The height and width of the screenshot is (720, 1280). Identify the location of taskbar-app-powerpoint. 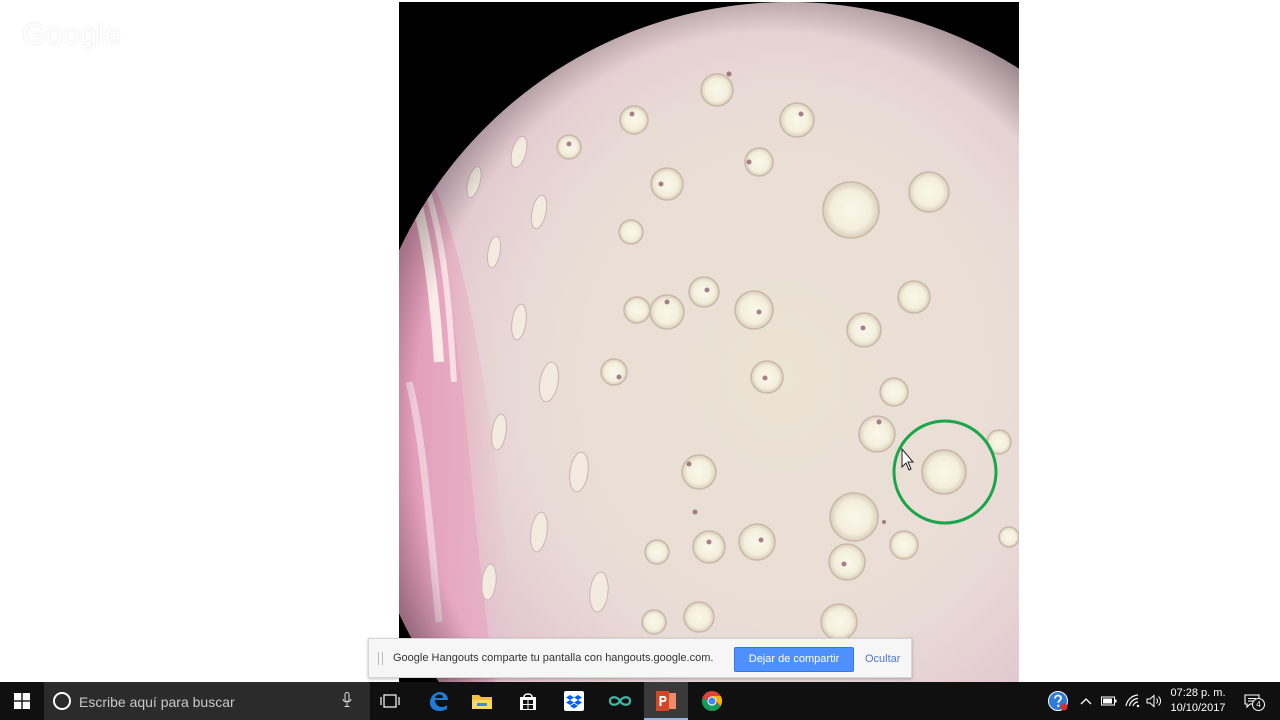
(666, 701).